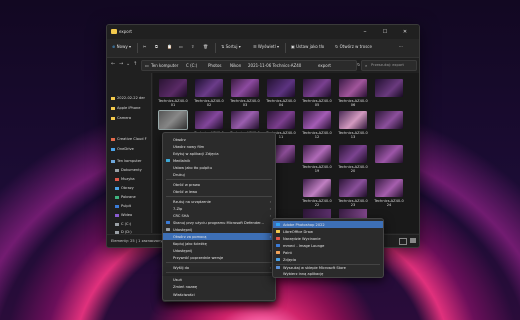 This screenshot has width=520, height=320. I want to click on sidebar-item-documents: Dokumenty, so click(128, 170).